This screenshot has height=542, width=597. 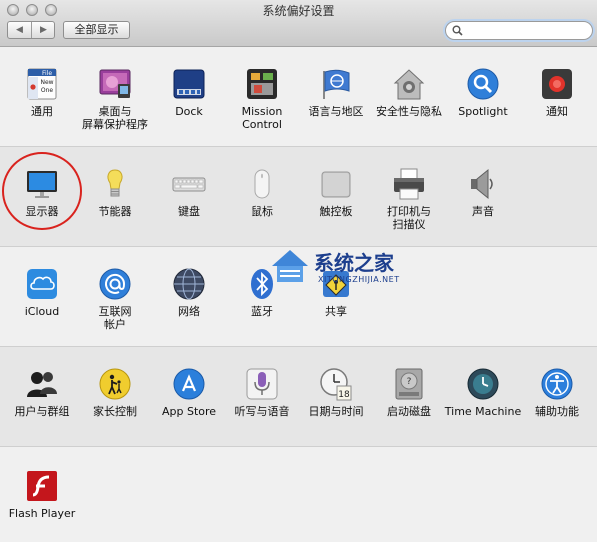 What do you see at coordinates (189, 84) in the screenshot?
I see `dock-icon` at bounding box center [189, 84].